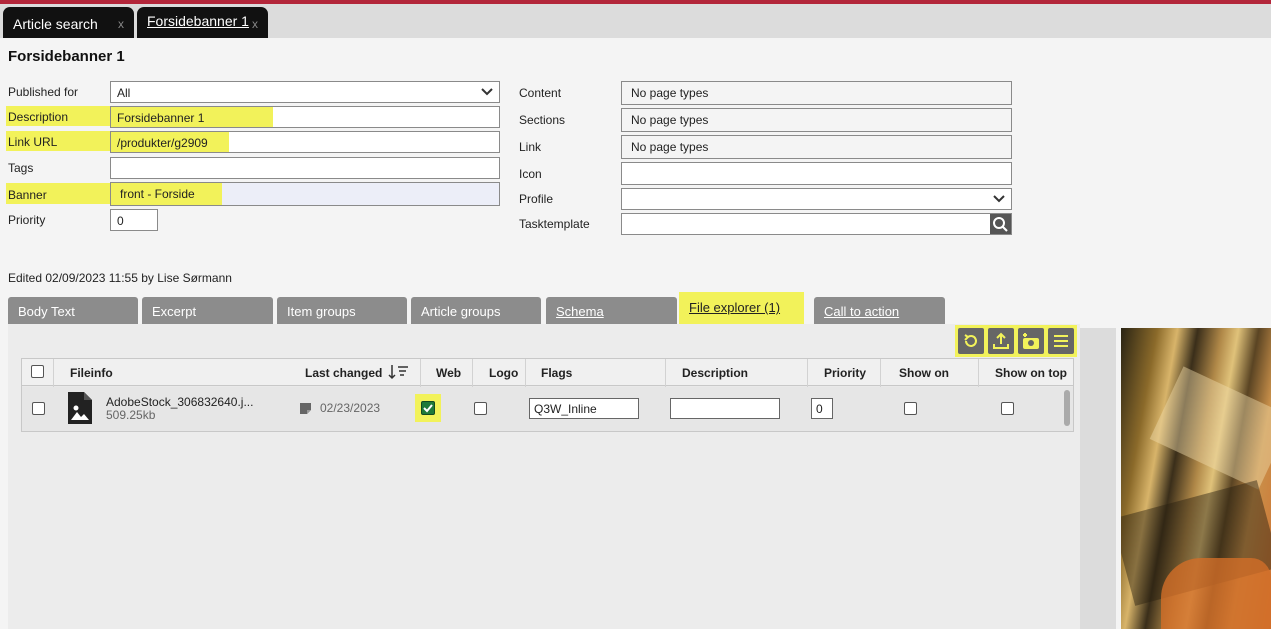 Image resolution: width=1271 pixels, height=629 pixels. I want to click on icon-field, so click(816, 173).